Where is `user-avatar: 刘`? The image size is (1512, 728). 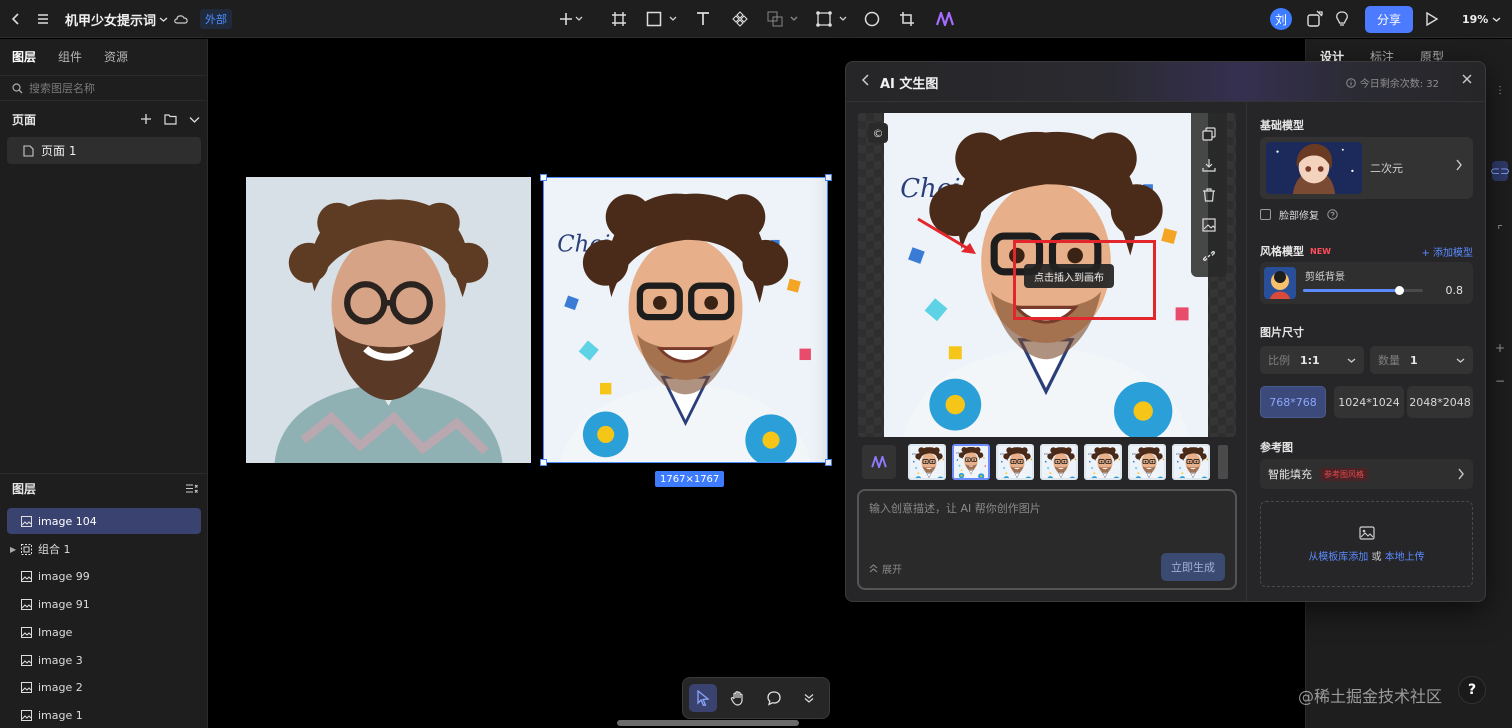 user-avatar: 刘 is located at coordinates (1281, 19).